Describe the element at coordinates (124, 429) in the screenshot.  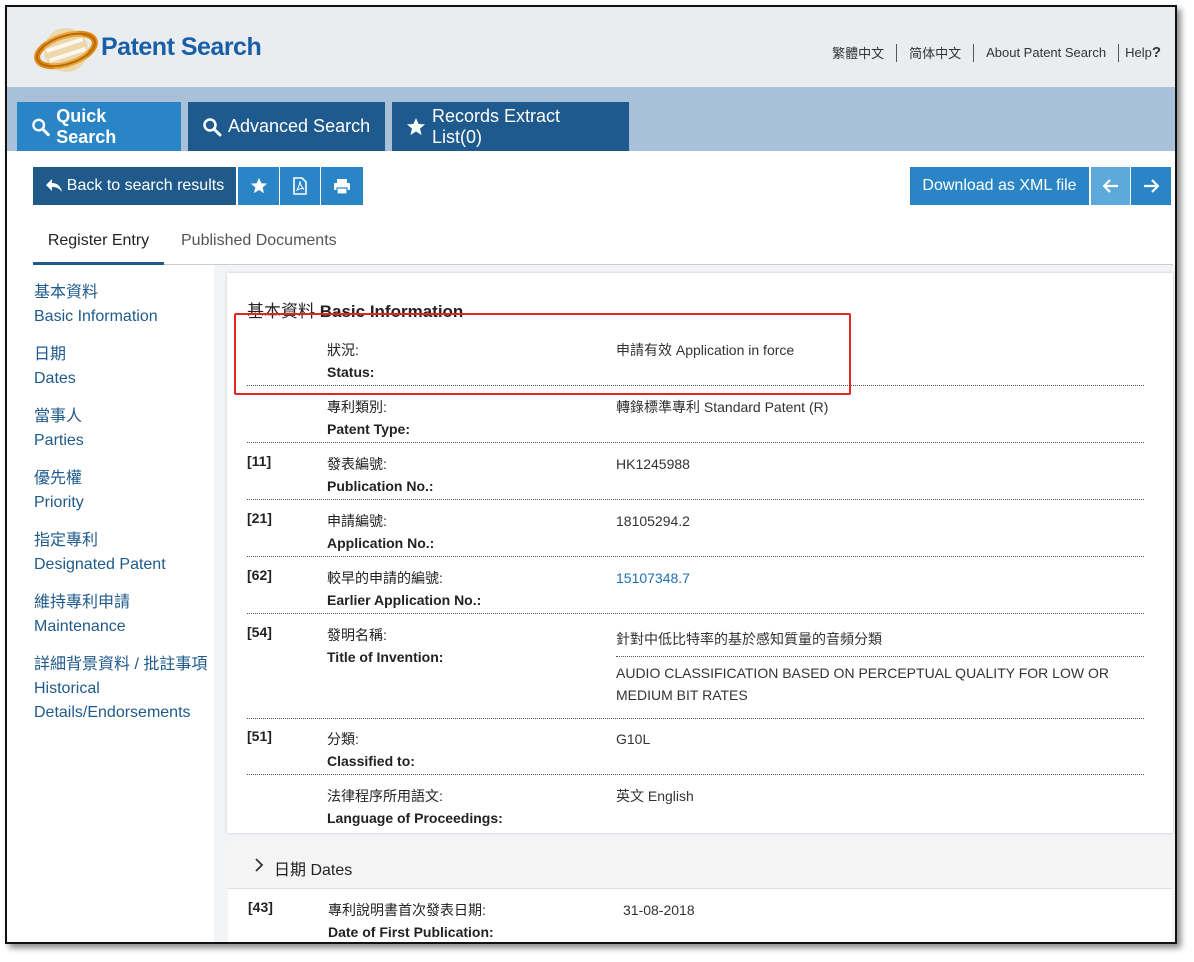
I see `nav-parties: 當事人 Parties` at that location.